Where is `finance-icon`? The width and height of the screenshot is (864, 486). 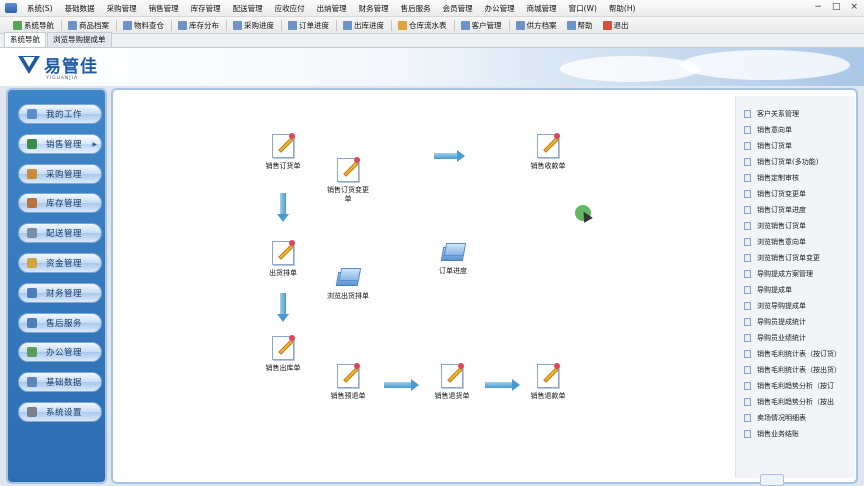 finance-icon is located at coordinates (32, 292).